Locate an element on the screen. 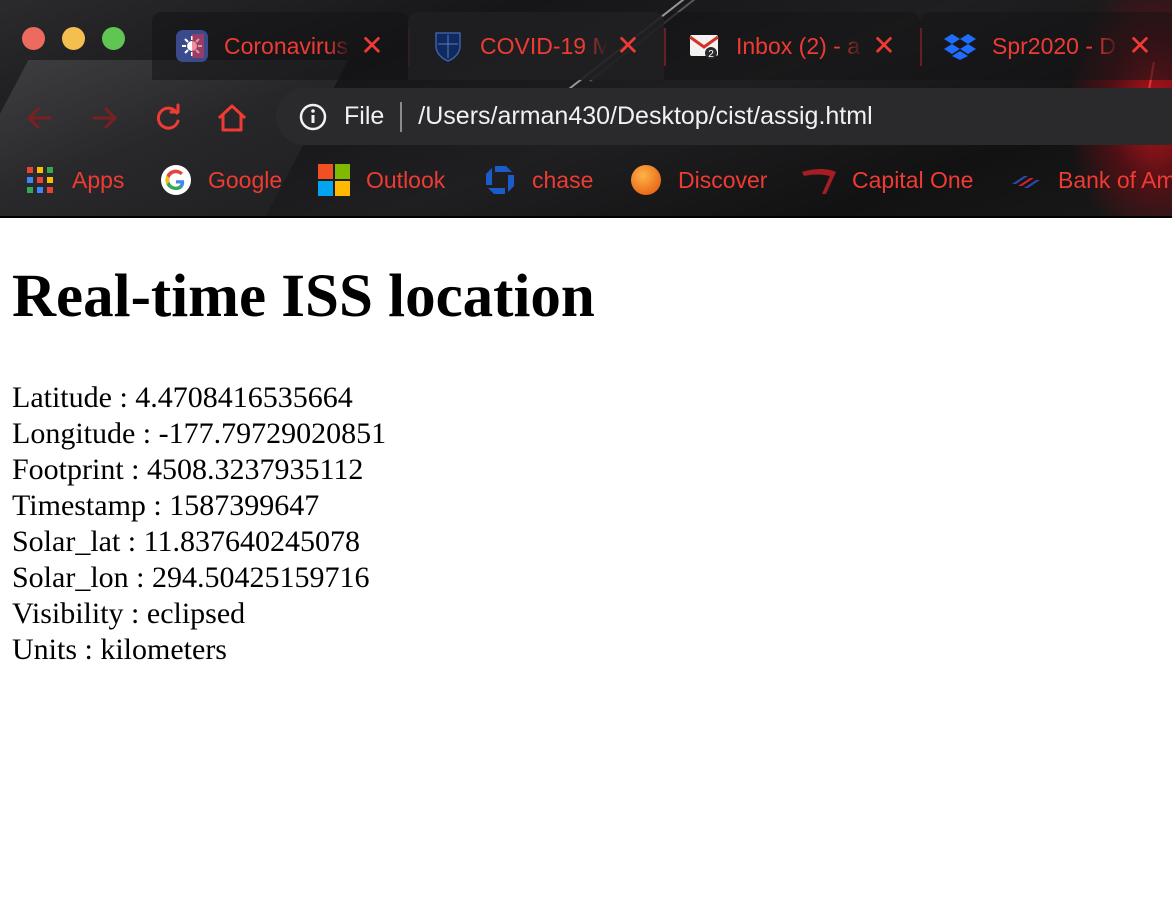 Image resolution: width=1172 pixels, height=910 pixels. iss-field-solar-lat: Solar_lat : 11.837640245078 is located at coordinates (186, 541).